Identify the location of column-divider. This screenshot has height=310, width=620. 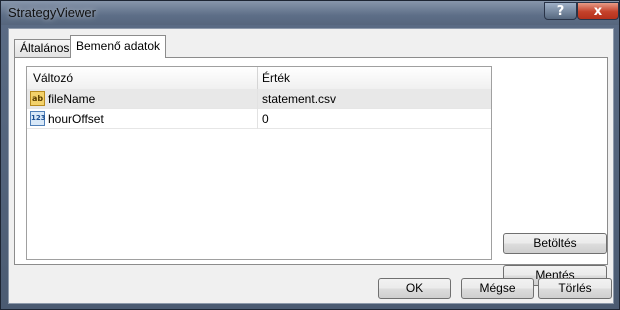
(257, 78).